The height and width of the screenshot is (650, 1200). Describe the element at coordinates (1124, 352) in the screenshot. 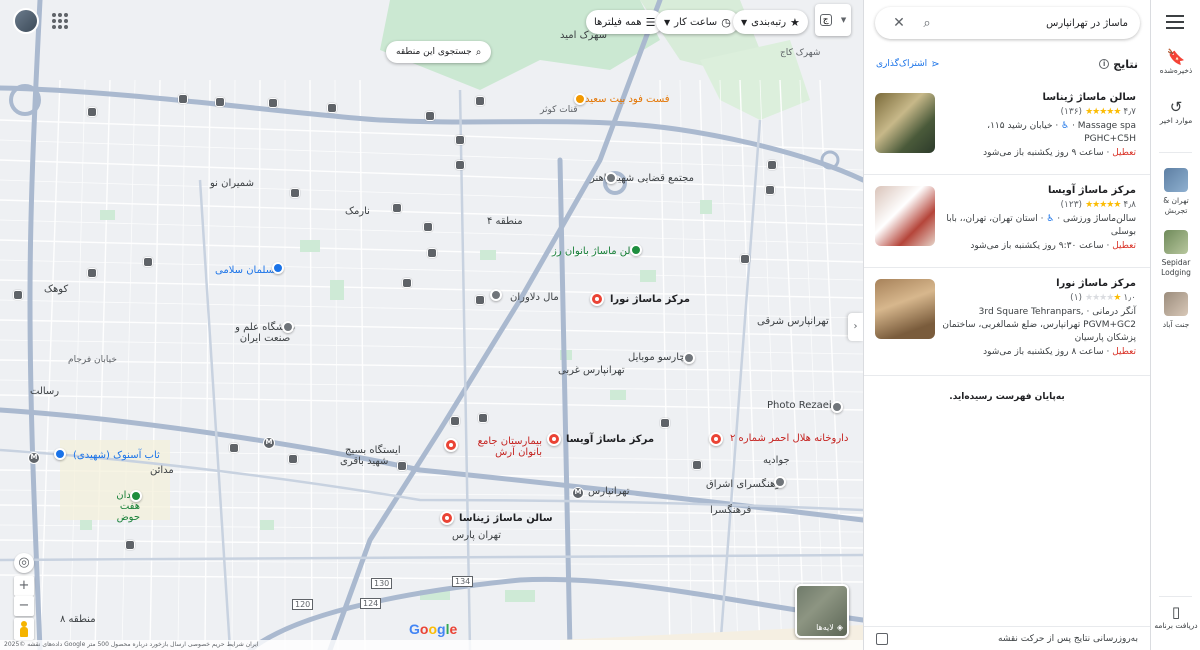

I see `status-closed: تعطیل` at that location.